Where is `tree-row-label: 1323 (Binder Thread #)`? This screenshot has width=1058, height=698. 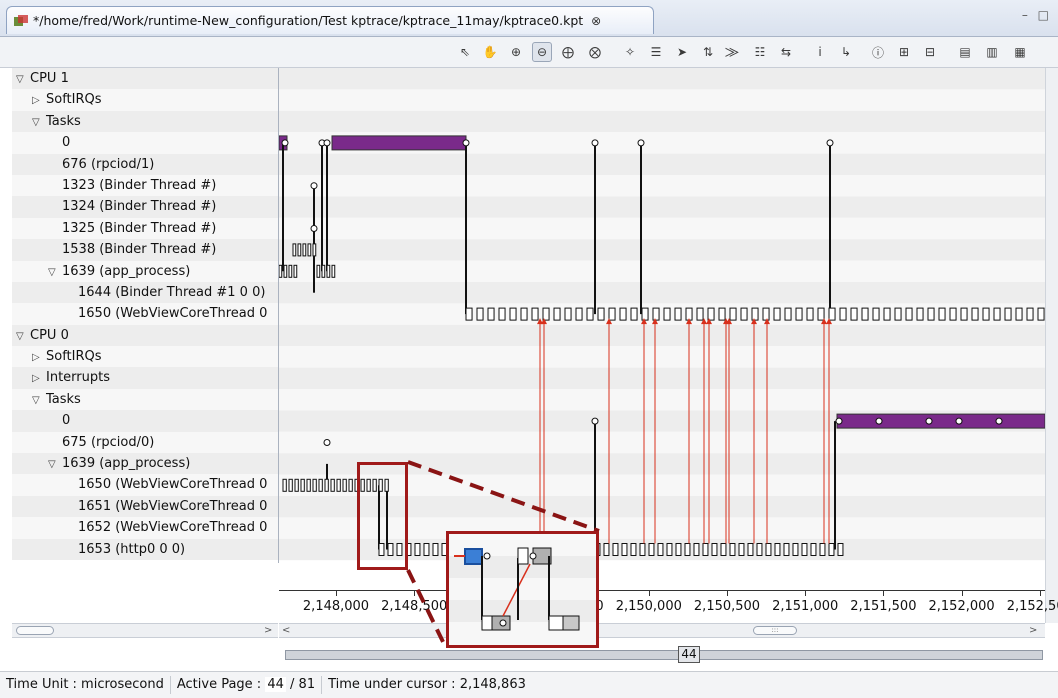
tree-row-label: 1323 (Binder Thread #) is located at coordinates (139, 185).